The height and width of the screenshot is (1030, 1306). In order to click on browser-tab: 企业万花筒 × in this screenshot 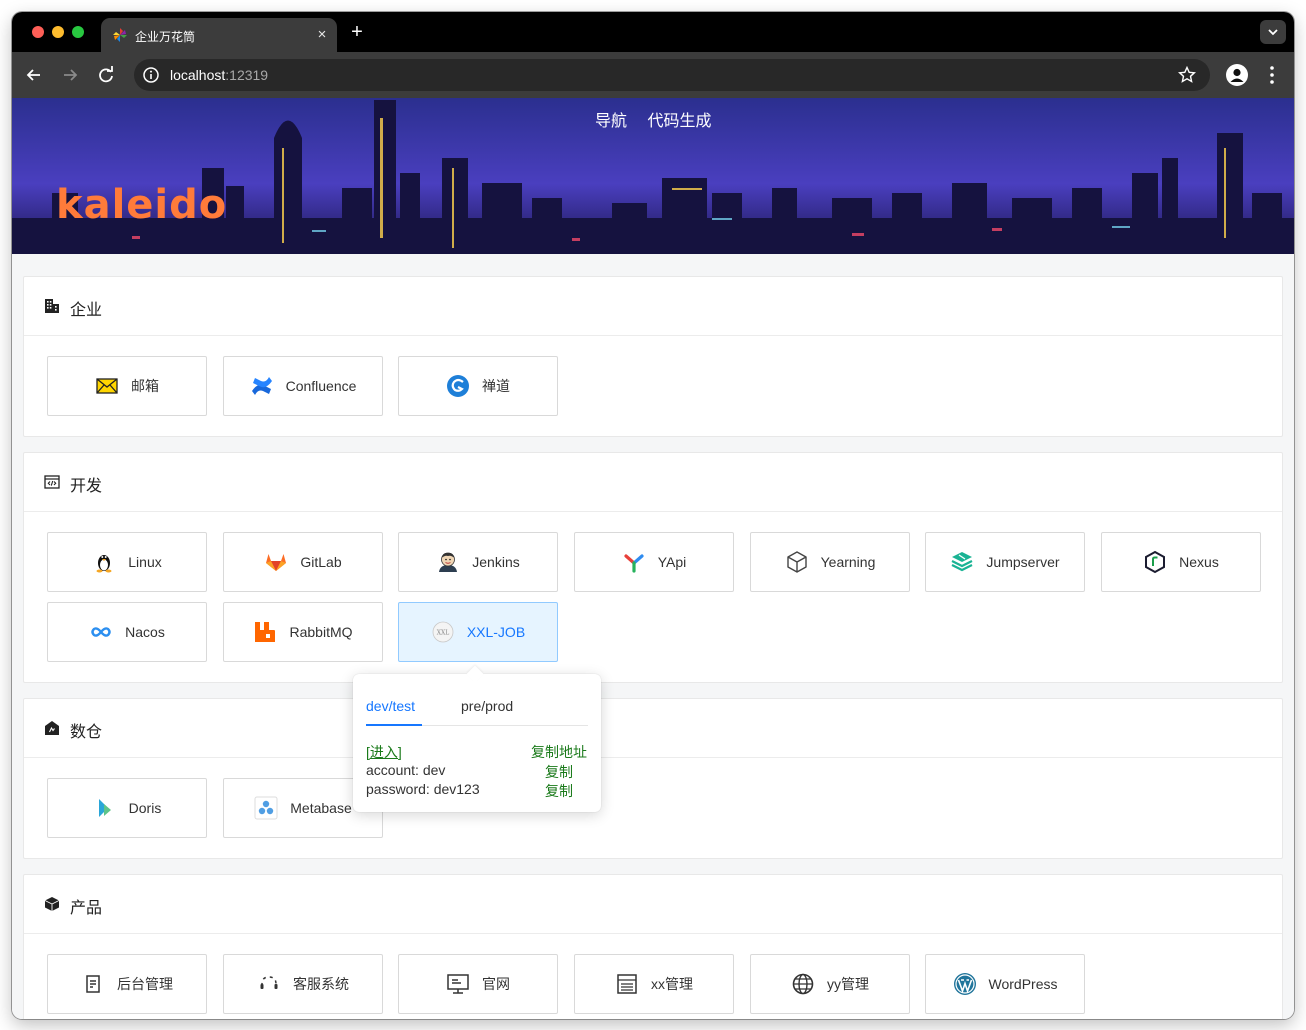, I will do `click(219, 35)`.